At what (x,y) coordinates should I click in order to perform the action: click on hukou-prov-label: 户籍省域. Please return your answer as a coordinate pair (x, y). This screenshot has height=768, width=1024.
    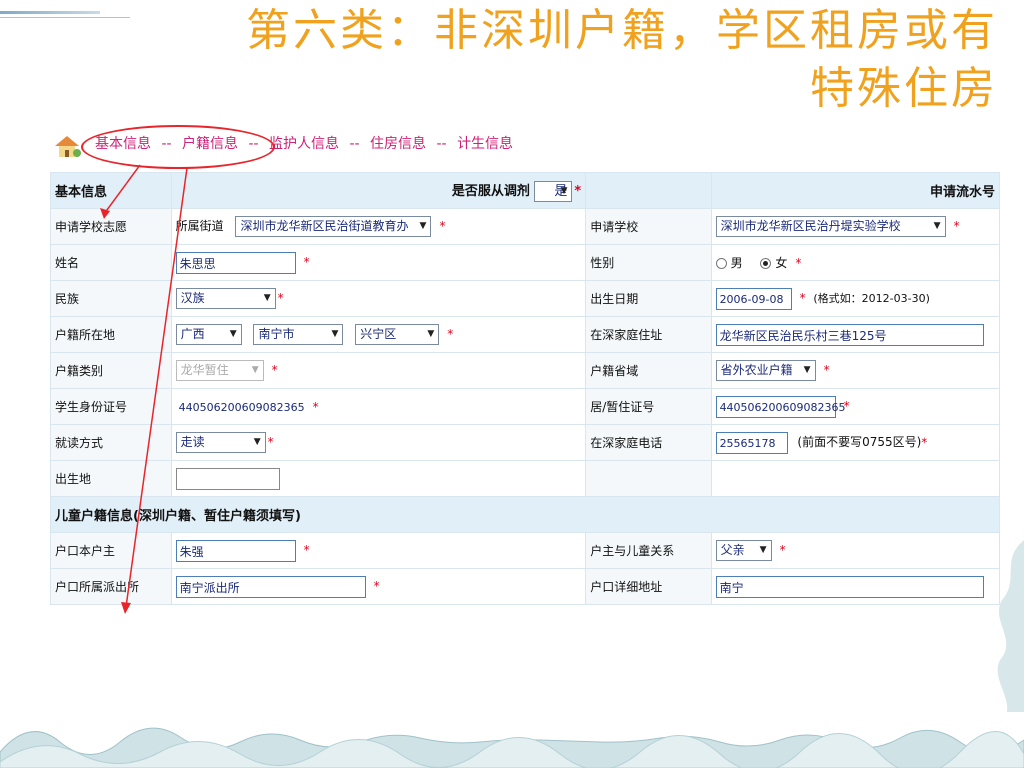
    Looking at the image, I should click on (648, 370).